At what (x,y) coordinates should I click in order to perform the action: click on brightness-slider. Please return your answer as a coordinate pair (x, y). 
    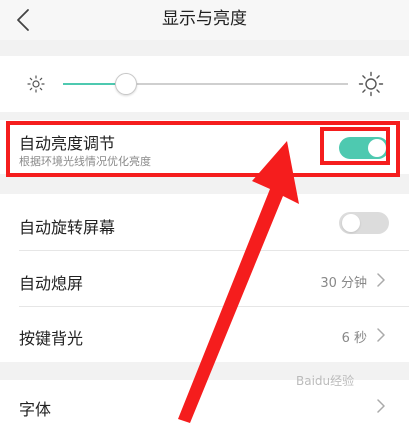
    Looking at the image, I should click on (205, 84).